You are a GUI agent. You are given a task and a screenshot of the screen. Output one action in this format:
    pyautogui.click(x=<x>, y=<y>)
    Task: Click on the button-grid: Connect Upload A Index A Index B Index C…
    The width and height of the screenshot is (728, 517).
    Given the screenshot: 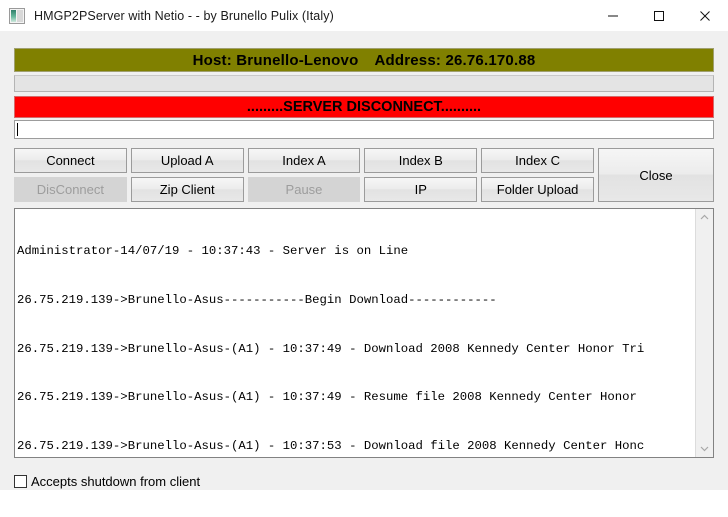 What is the action you would take?
    pyautogui.click(x=304, y=175)
    